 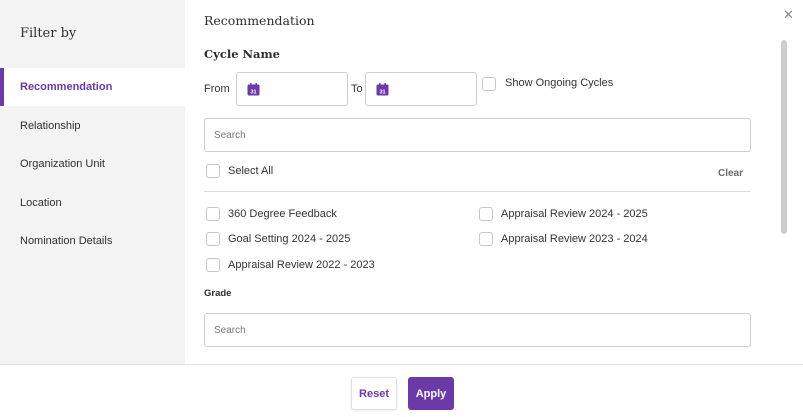 I want to click on cycle-option-label: Appraisal Review 2024 - 2025, so click(x=574, y=214).